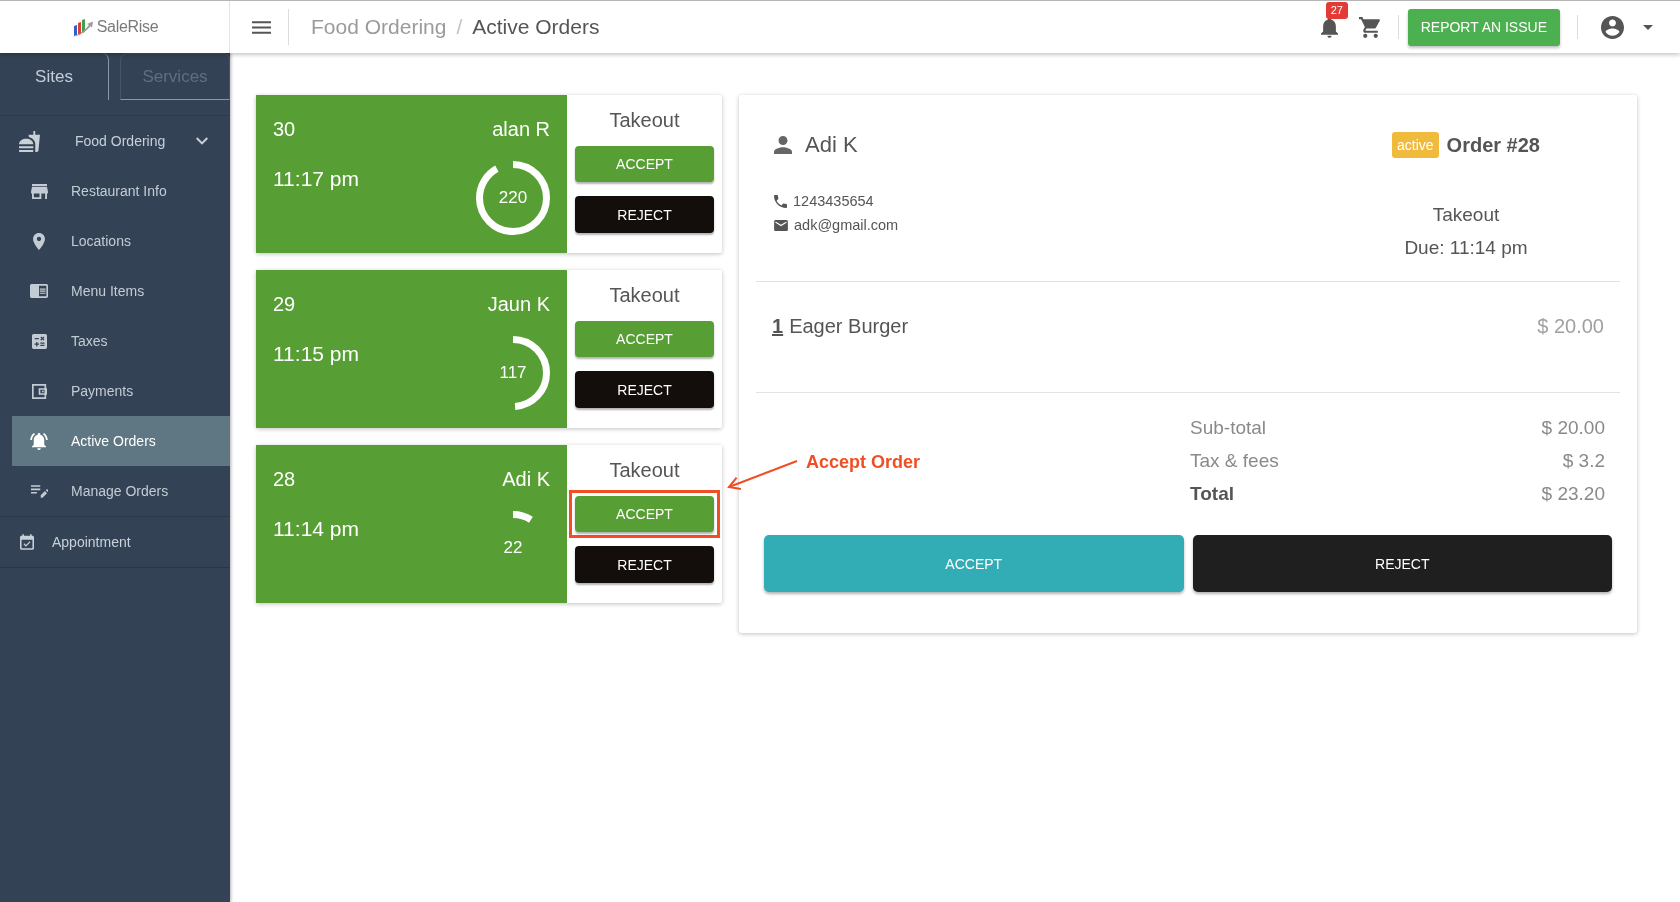 The width and height of the screenshot is (1680, 902). Describe the element at coordinates (1570, 326) in the screenshot. I see `item-price: $ 20.00` at that location.